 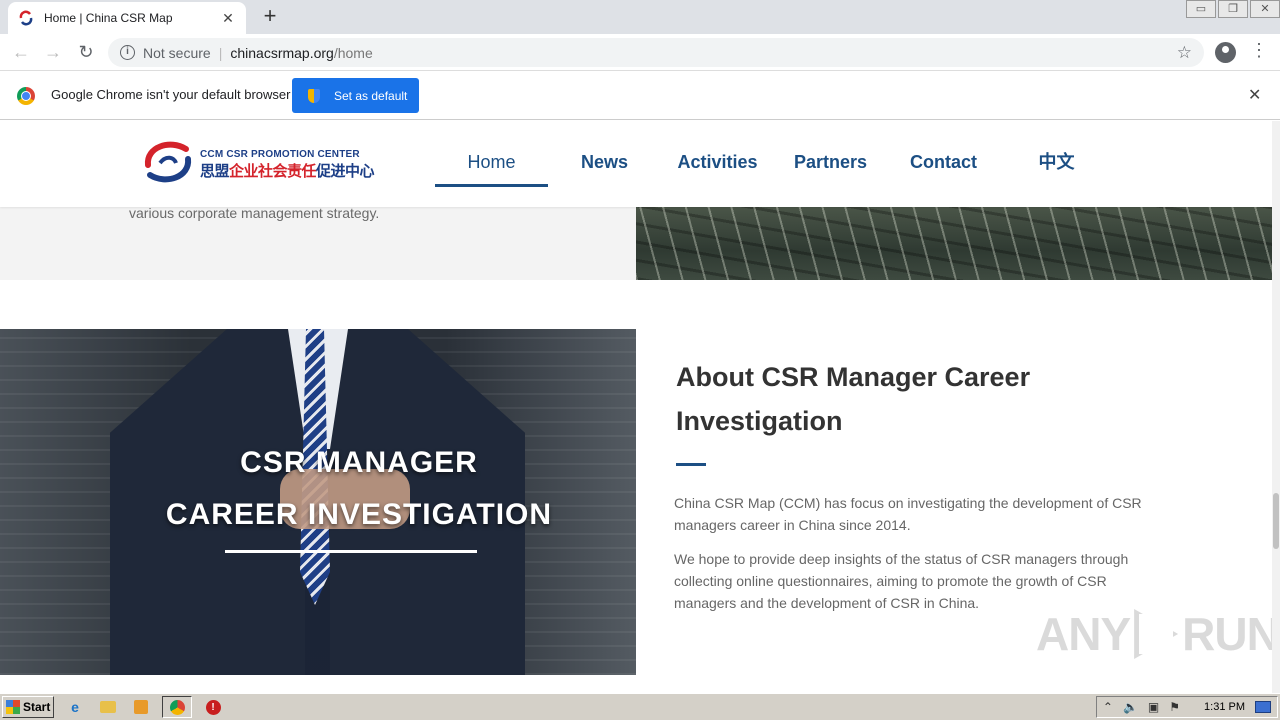 I want to click on start-label: Start, so click(x=37, y=707).